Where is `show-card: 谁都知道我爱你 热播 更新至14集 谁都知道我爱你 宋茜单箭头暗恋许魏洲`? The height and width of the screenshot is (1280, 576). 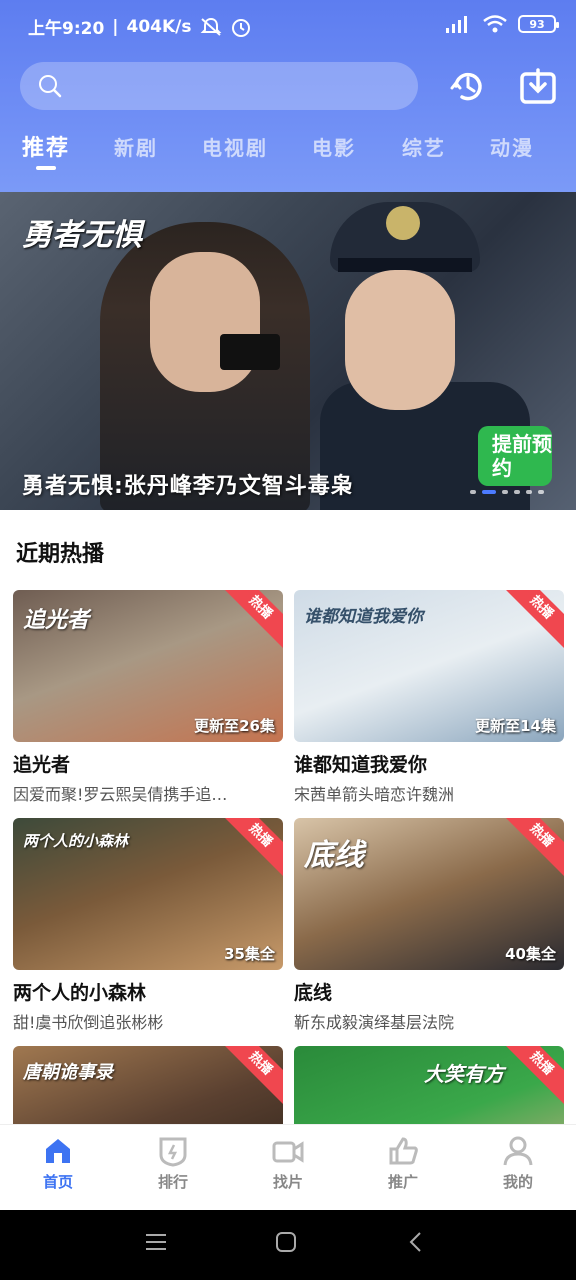 show-card: 谁都知道我爱你 热播 更新至14集 谁都知道我爱你 宋茜单箭头暗恋许魏洲 is located at coordinates (429, 697).